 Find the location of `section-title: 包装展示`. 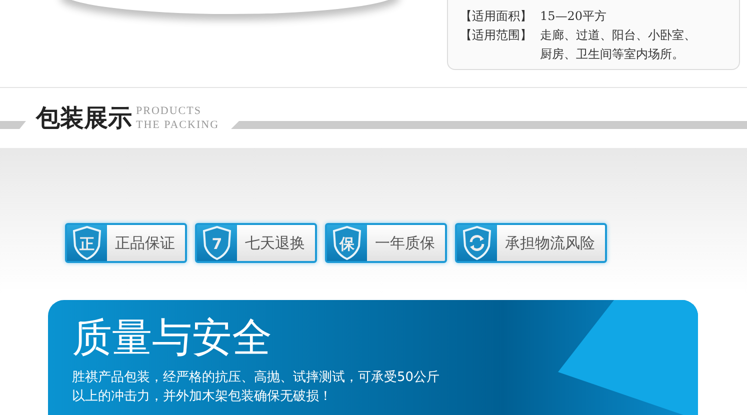

section-title: 包装展示 is located at coordinates (84, 118).